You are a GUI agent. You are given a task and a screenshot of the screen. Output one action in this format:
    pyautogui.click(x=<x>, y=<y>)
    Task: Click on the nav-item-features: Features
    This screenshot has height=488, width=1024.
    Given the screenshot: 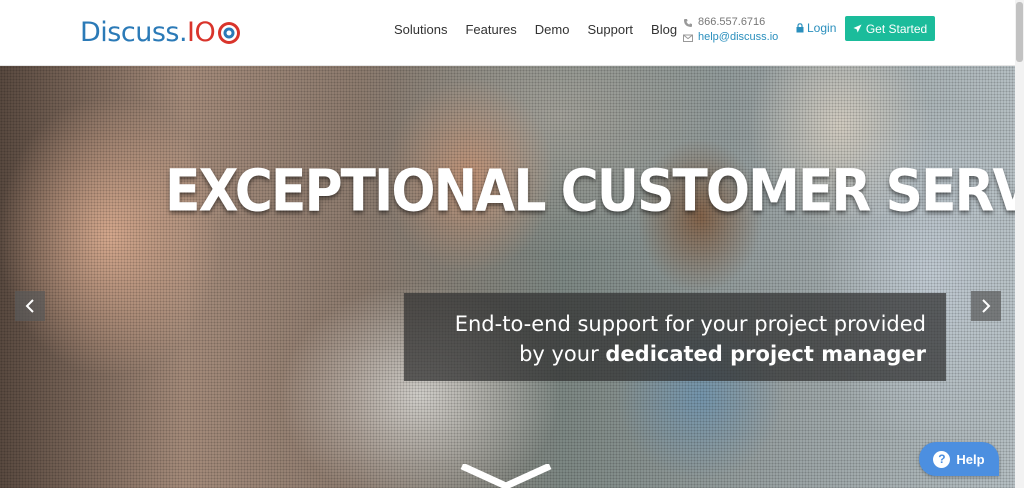 What is the action you would take?
    pyautogui.click(x=490, y=30)
    